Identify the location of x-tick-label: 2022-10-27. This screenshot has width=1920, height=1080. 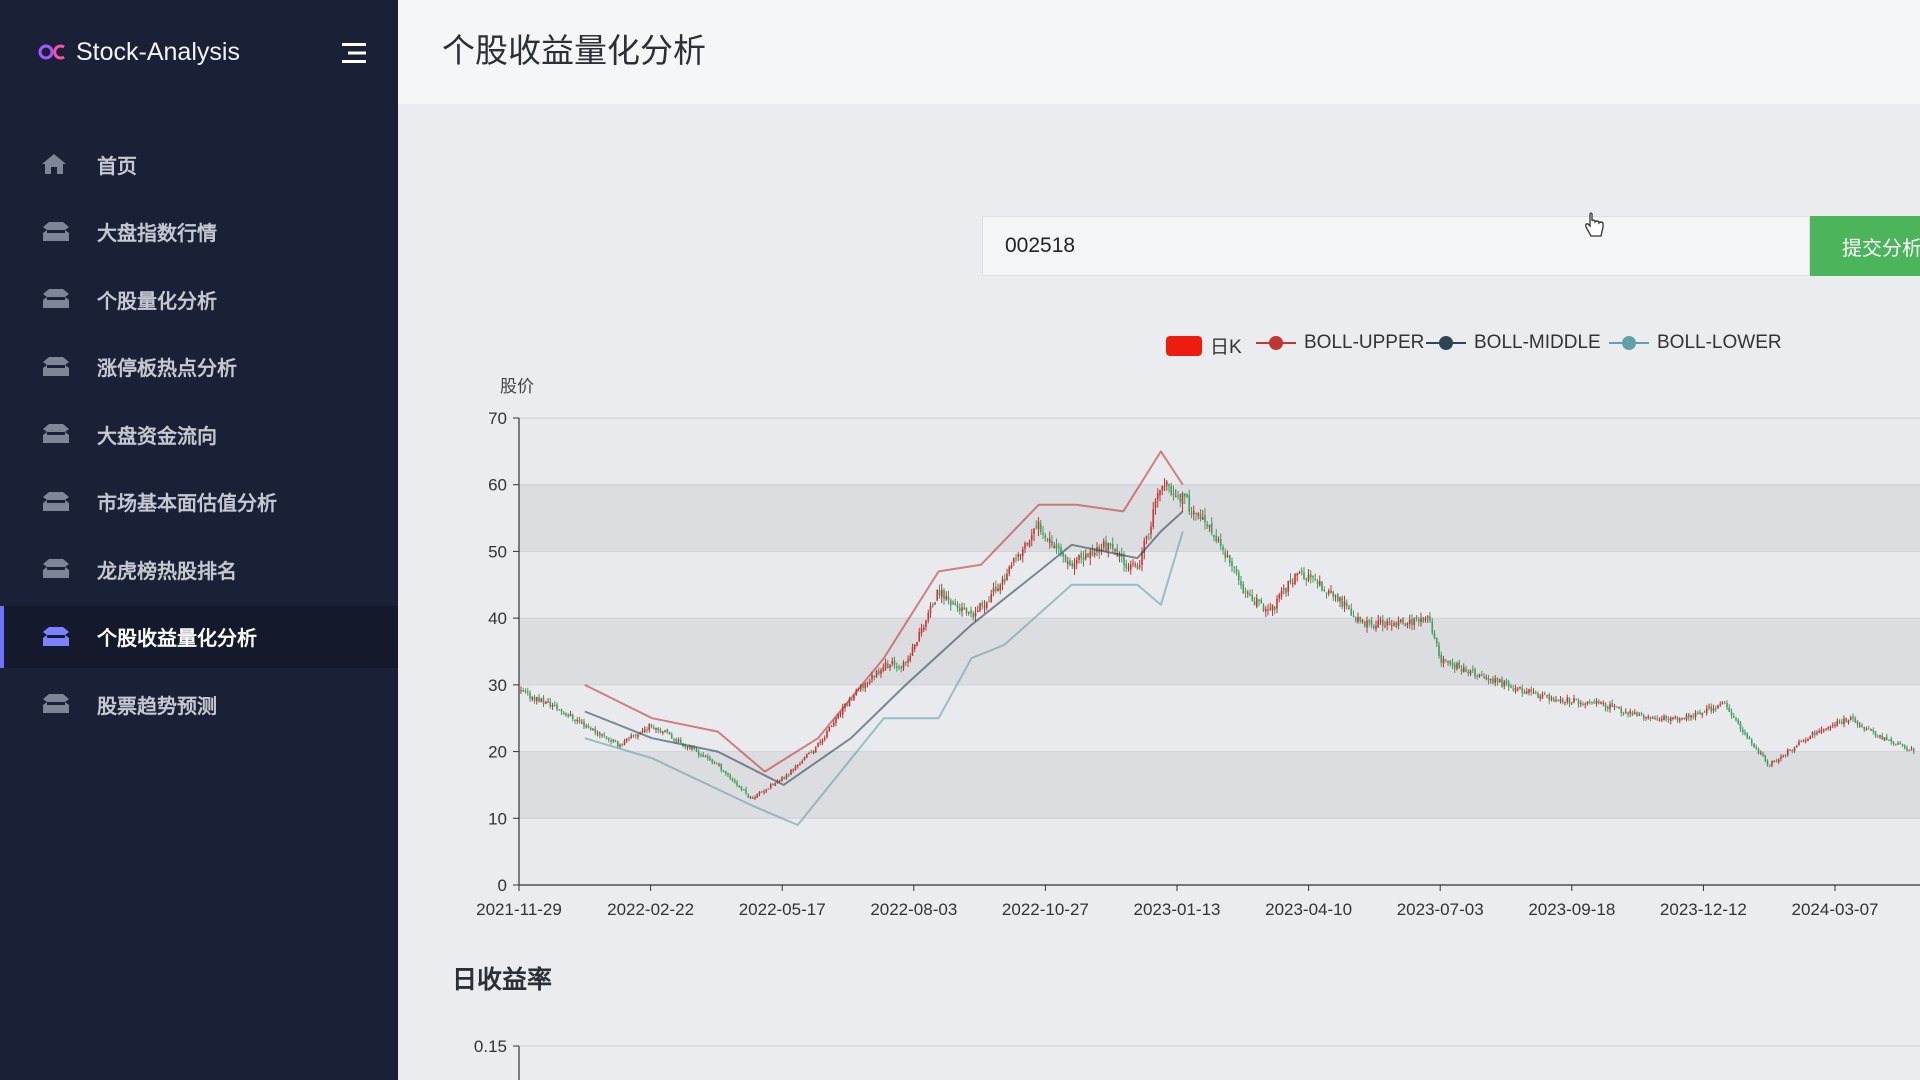
(1045, 909).